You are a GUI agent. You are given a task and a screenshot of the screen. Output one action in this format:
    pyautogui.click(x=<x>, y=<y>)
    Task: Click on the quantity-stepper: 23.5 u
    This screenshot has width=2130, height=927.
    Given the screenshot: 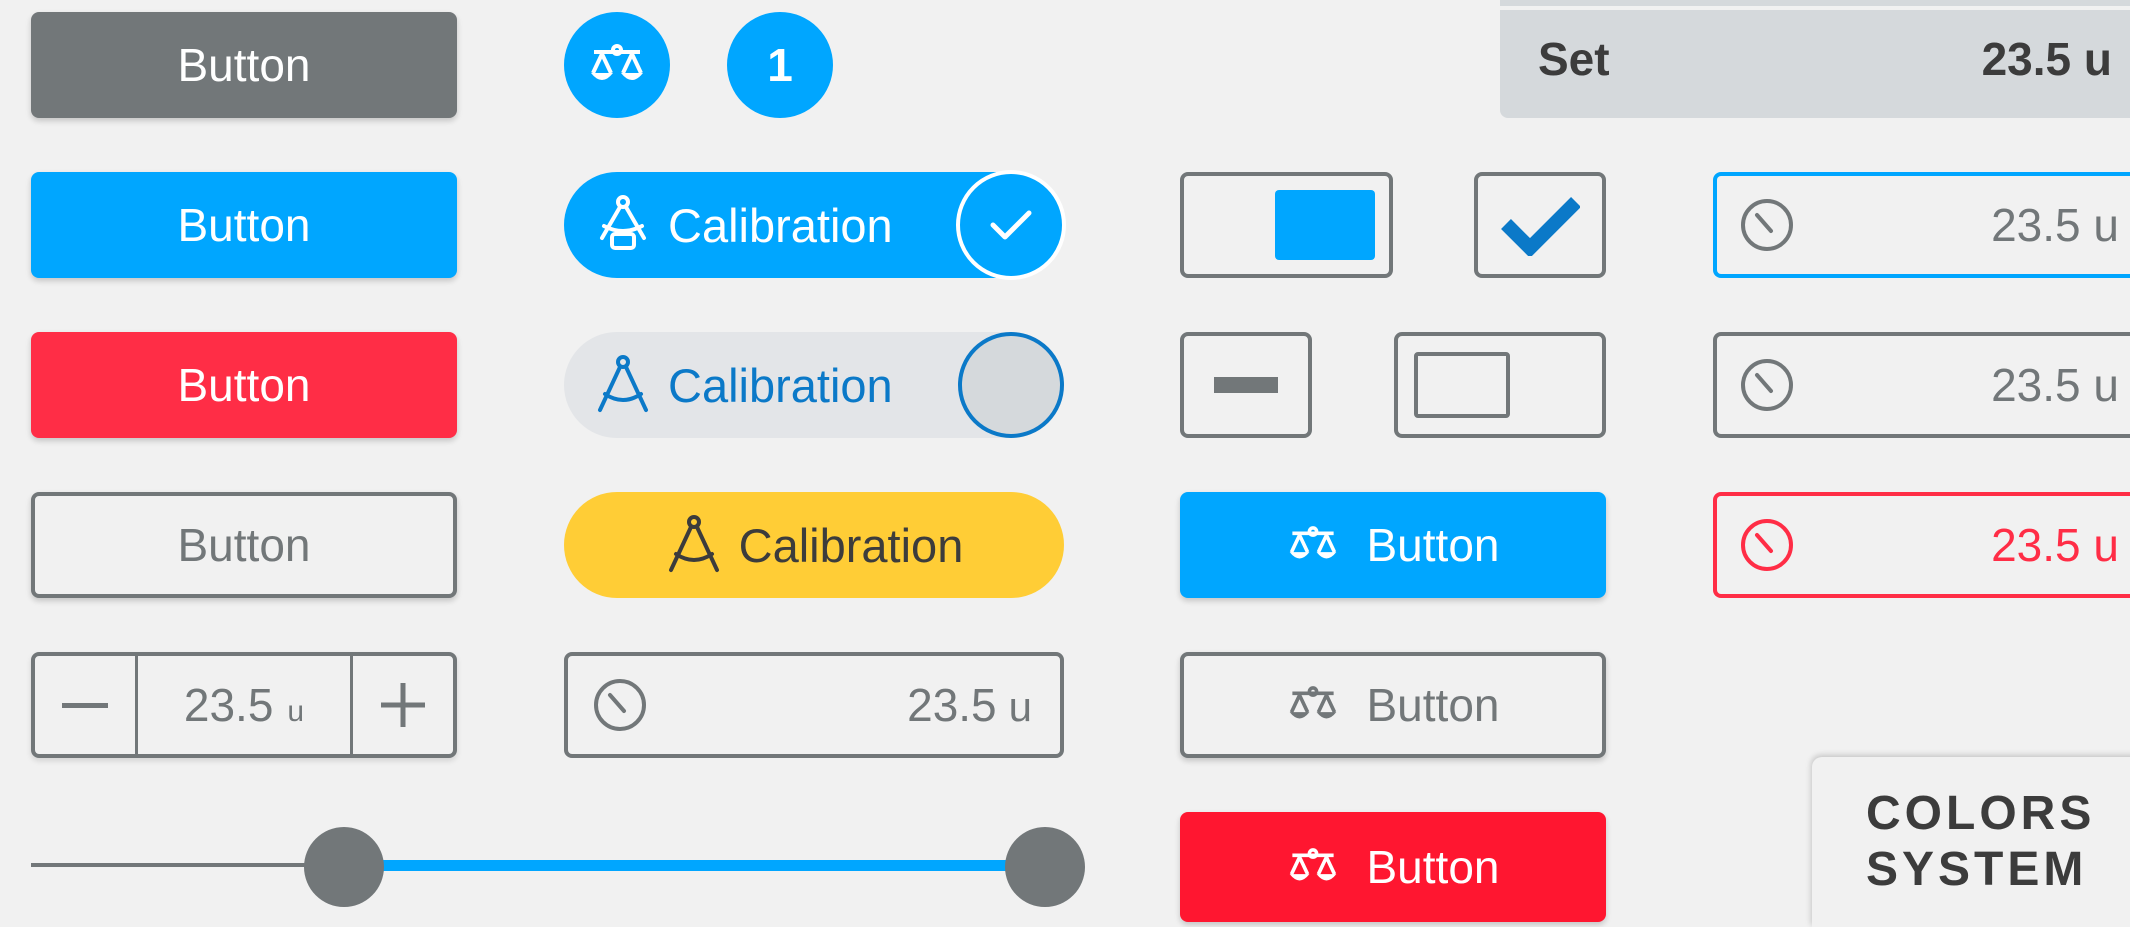 What is the action you would take?
    pyautogui.click(x=244, y=705)
    